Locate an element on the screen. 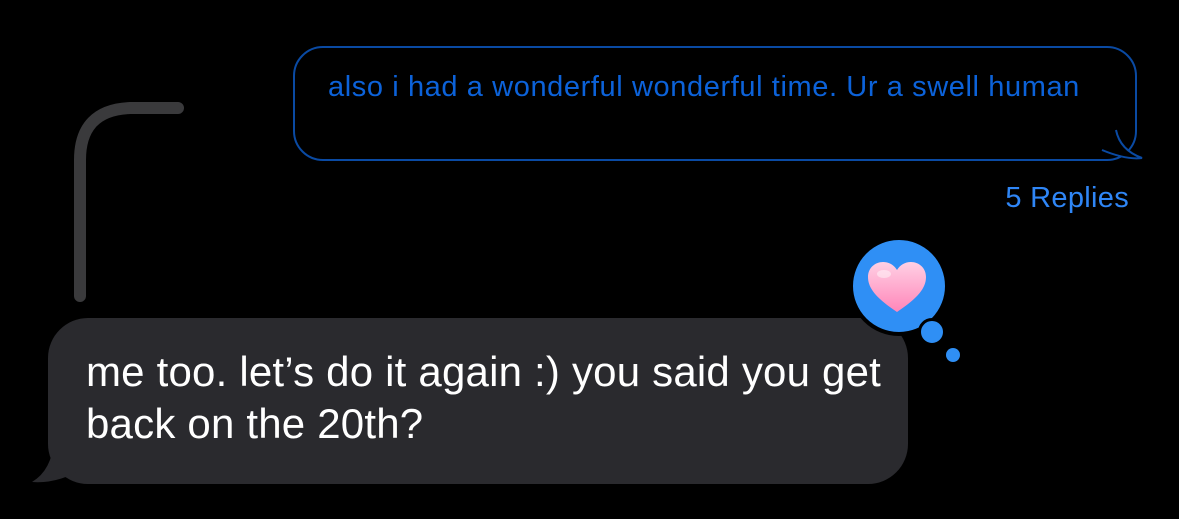 The width and height of the screenshot is (1179, 519). incoming-bubble-tail is located at coordinates (58, 461).